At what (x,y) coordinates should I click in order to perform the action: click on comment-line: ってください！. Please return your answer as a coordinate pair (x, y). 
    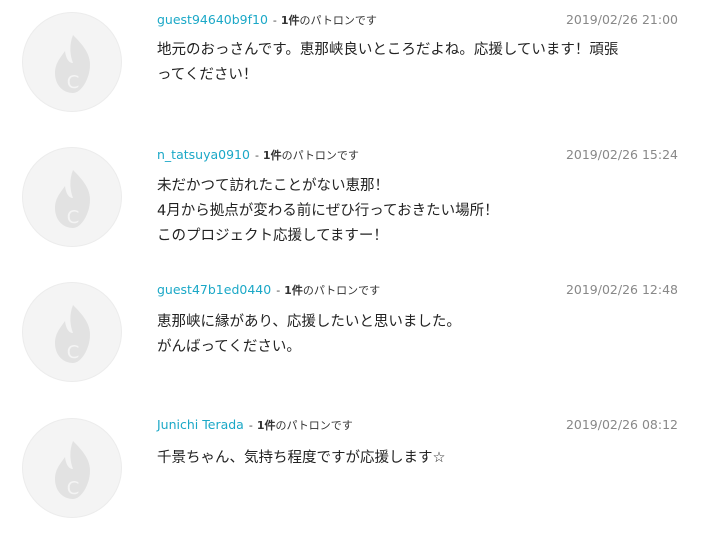
    Looking at the image, I should click on (207, 75).